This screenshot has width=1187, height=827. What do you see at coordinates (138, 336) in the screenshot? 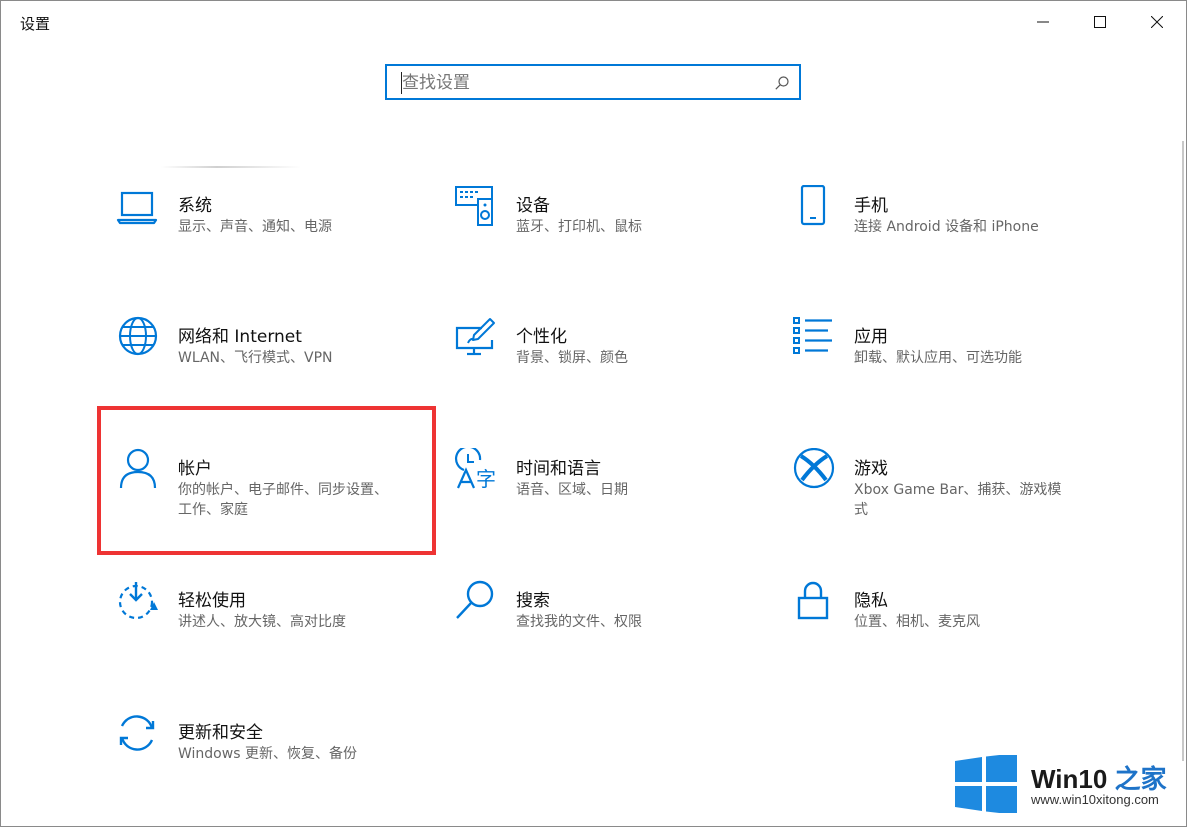
I see `globe-icon` at bounding box center [138, 336].